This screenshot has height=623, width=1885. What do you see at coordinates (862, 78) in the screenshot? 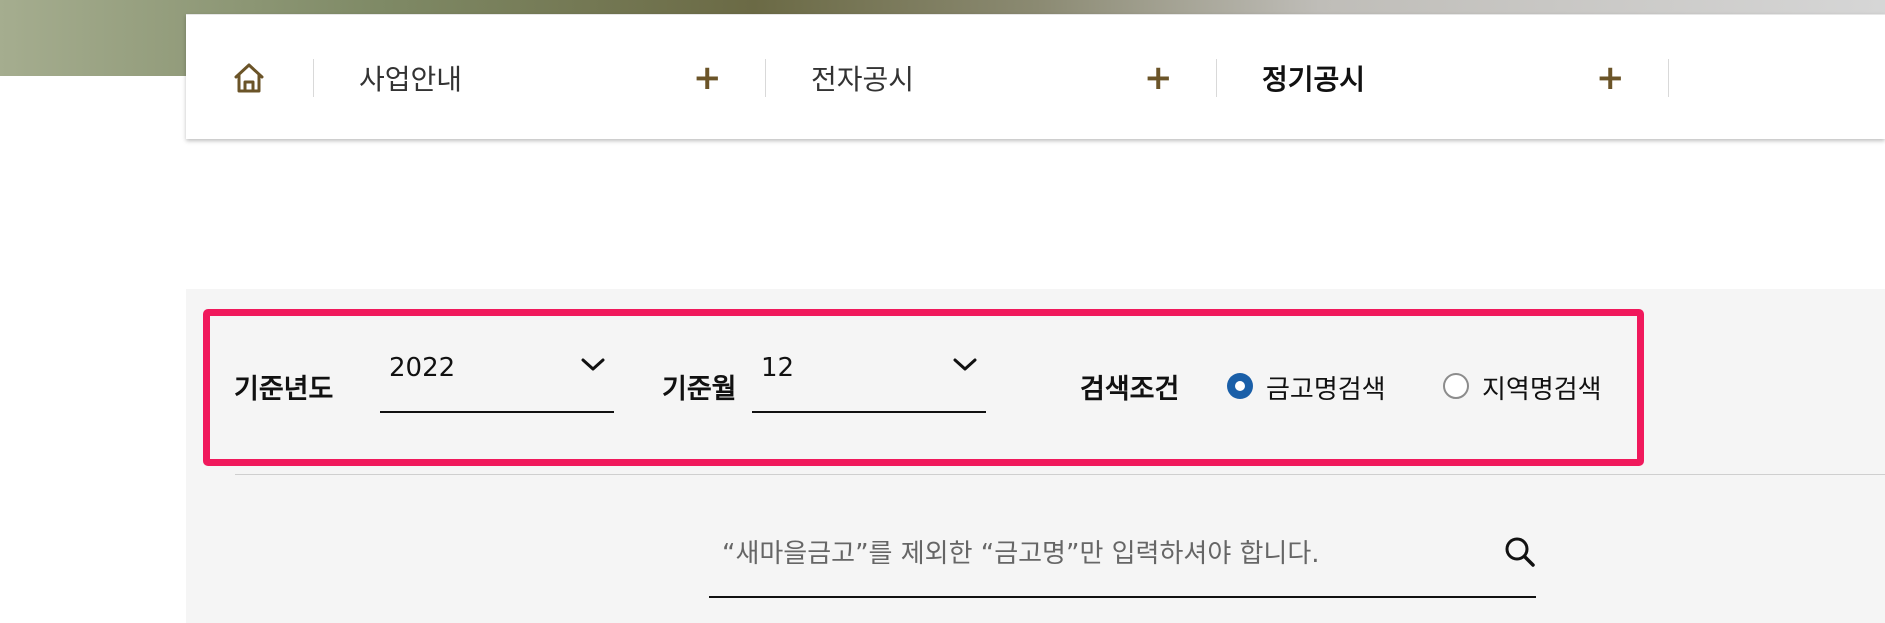
I see `nav-item-disclosure: 전자공시` at bounding box center [862, 78].